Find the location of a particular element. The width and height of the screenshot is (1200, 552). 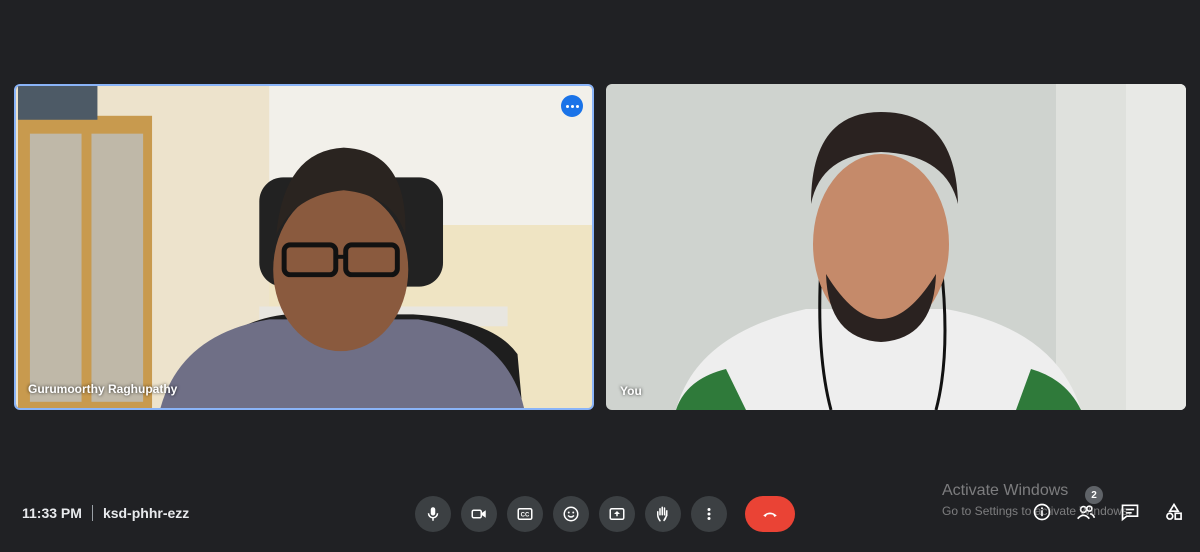

people-count-badge: 2 is located at coordinates (1094, 495).